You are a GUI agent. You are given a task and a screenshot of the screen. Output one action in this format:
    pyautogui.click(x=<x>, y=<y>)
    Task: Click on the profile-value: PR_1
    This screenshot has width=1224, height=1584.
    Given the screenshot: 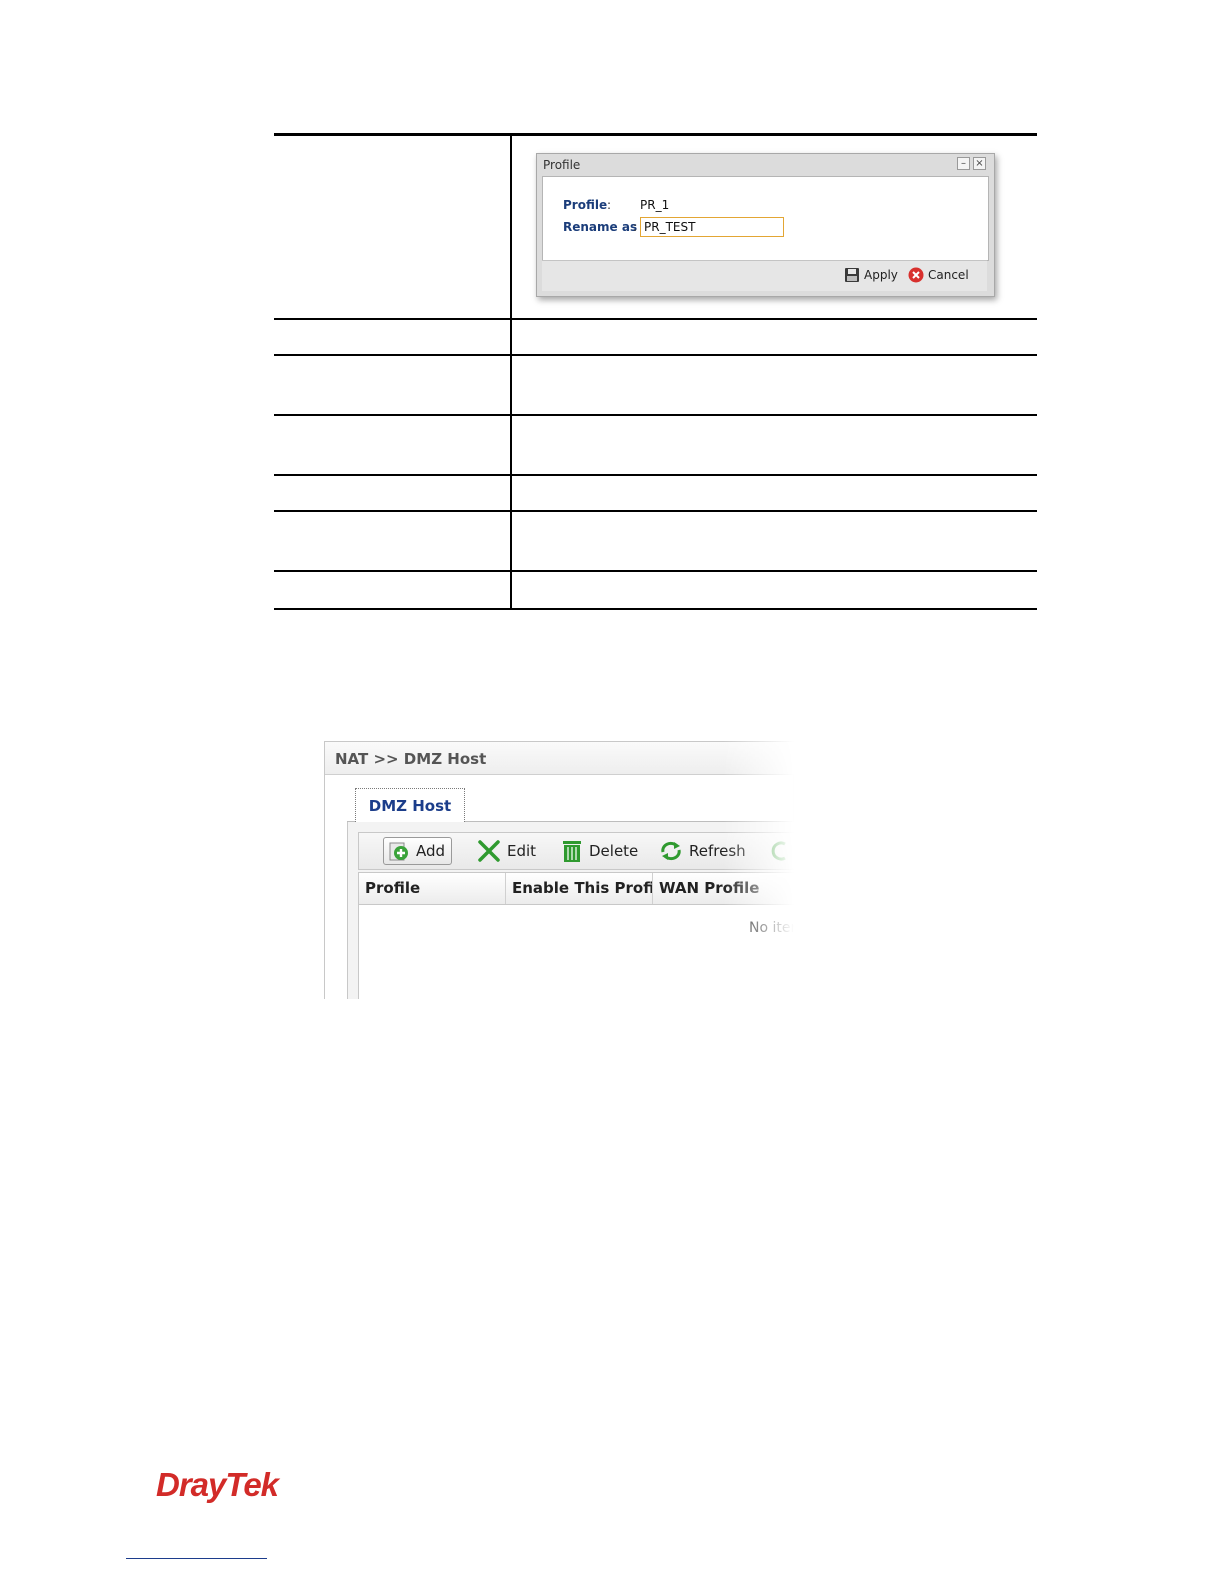 What is the action you would take?
    pyautogui.click(x=655, y=205)
    